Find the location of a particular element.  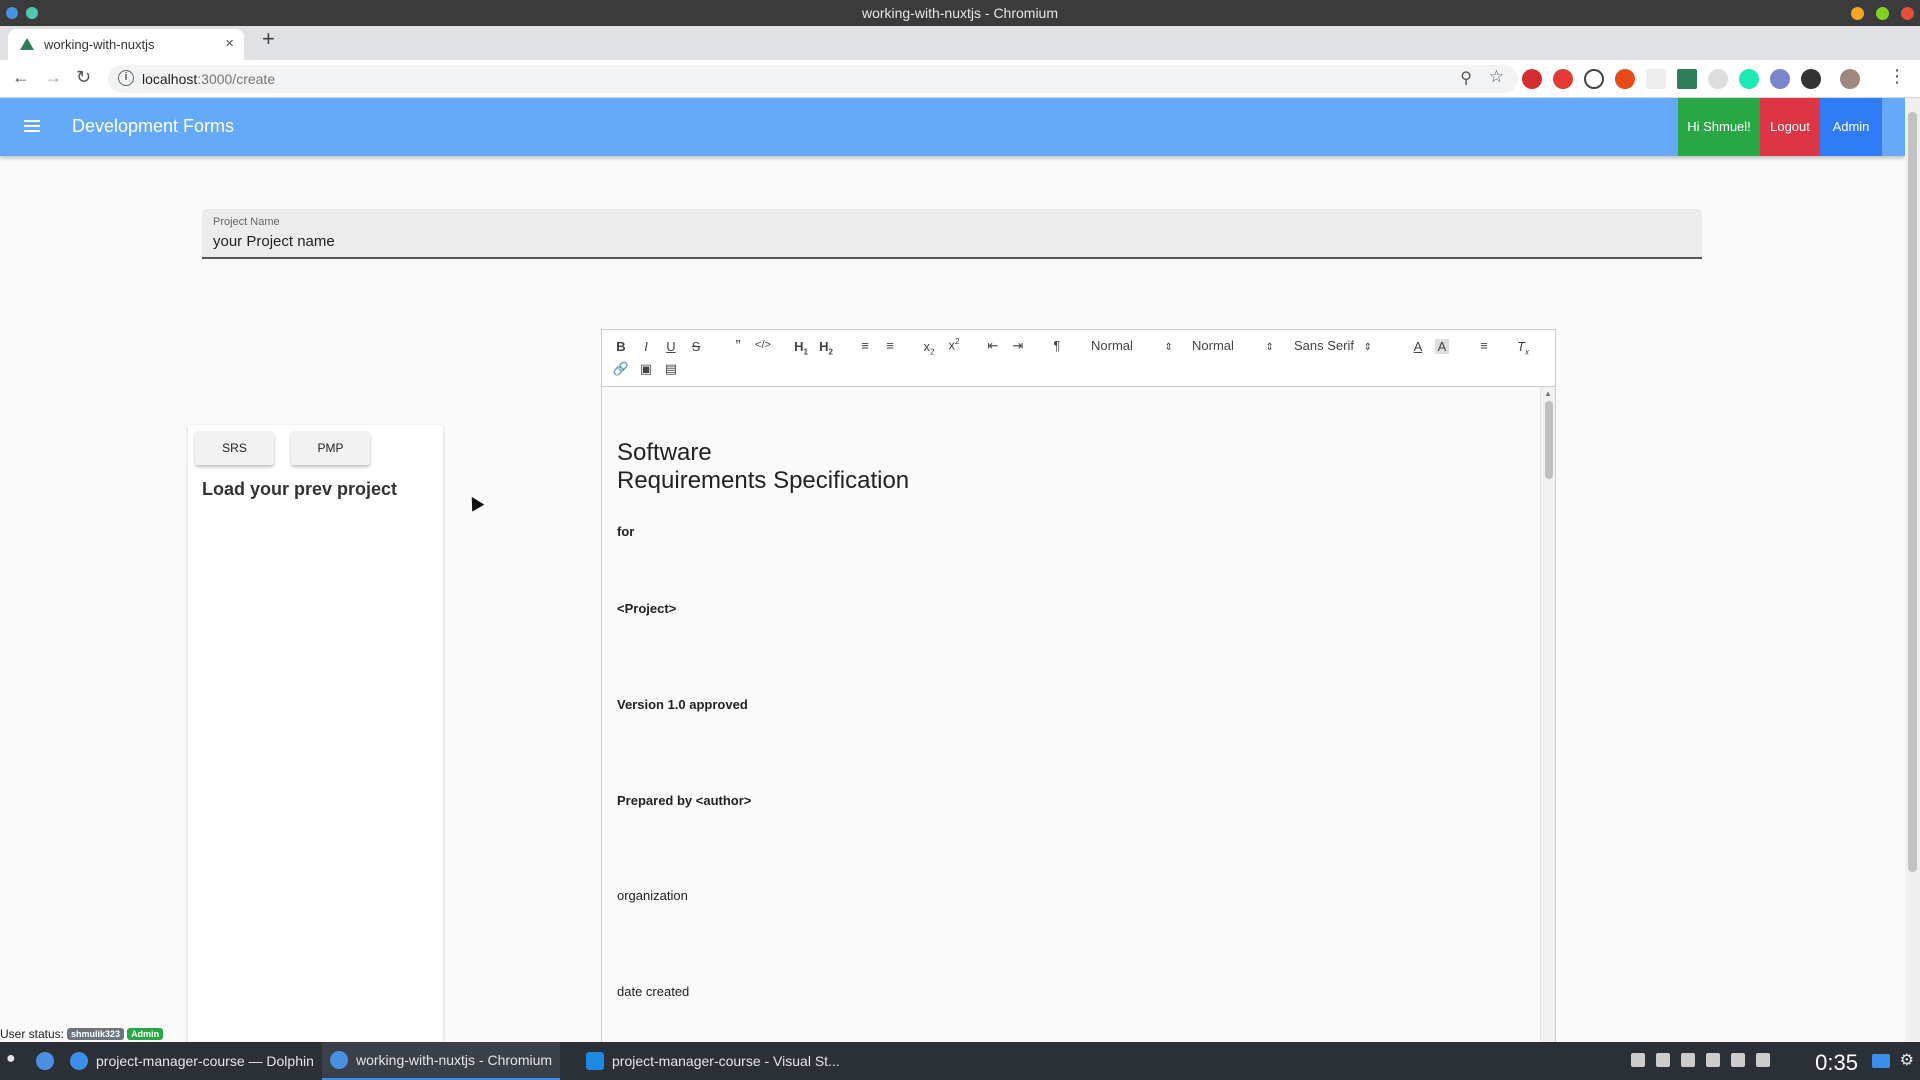

tab-close-icon: × is located at coordinates (229, 43).